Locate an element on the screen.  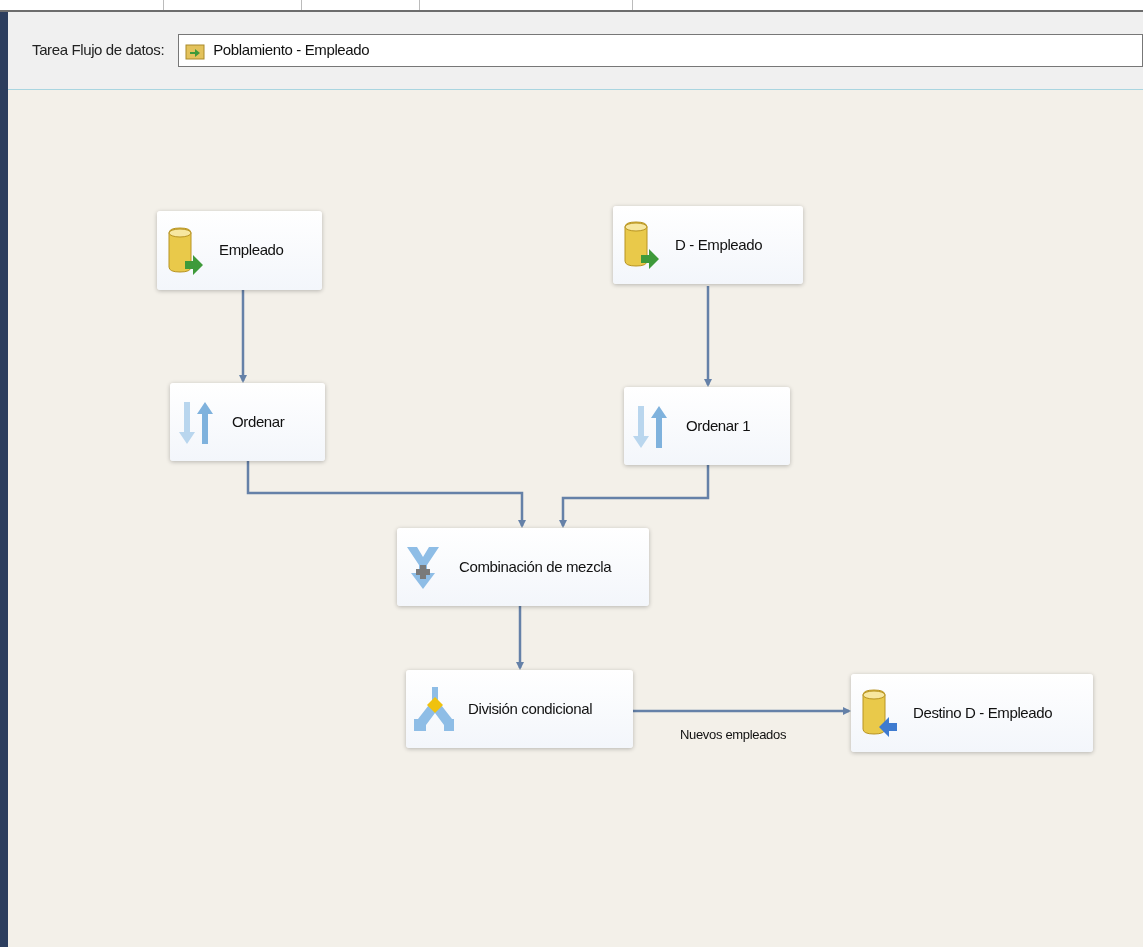
flow-node: Empleado is located at coordinates (239, 250).